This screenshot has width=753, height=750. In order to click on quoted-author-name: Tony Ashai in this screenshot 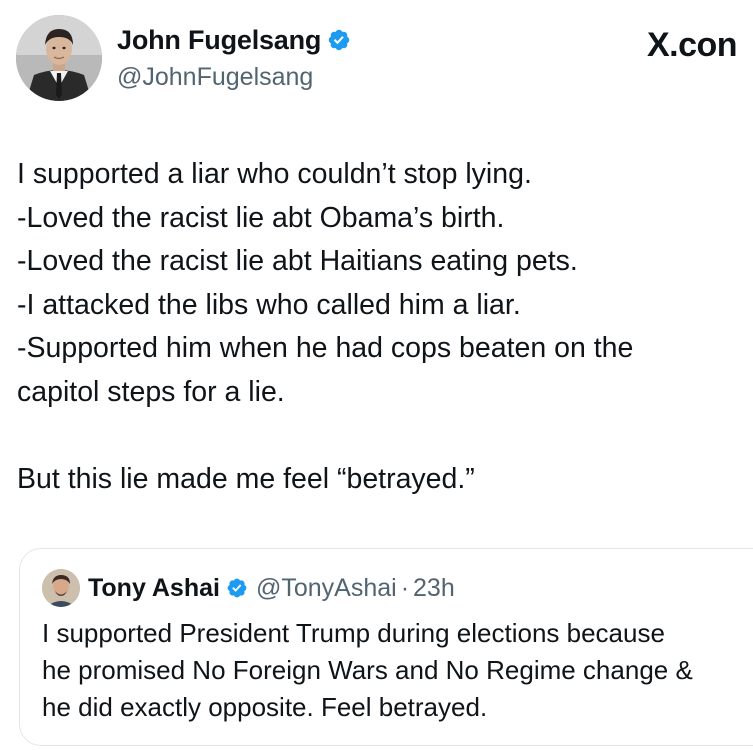, I will do `click(154, 588)`.